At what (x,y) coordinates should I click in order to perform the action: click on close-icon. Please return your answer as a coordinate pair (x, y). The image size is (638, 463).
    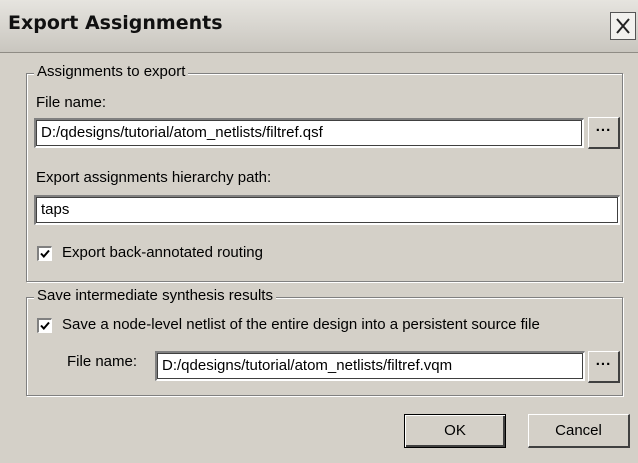
    Looking at the image, I should click on (623, 26).